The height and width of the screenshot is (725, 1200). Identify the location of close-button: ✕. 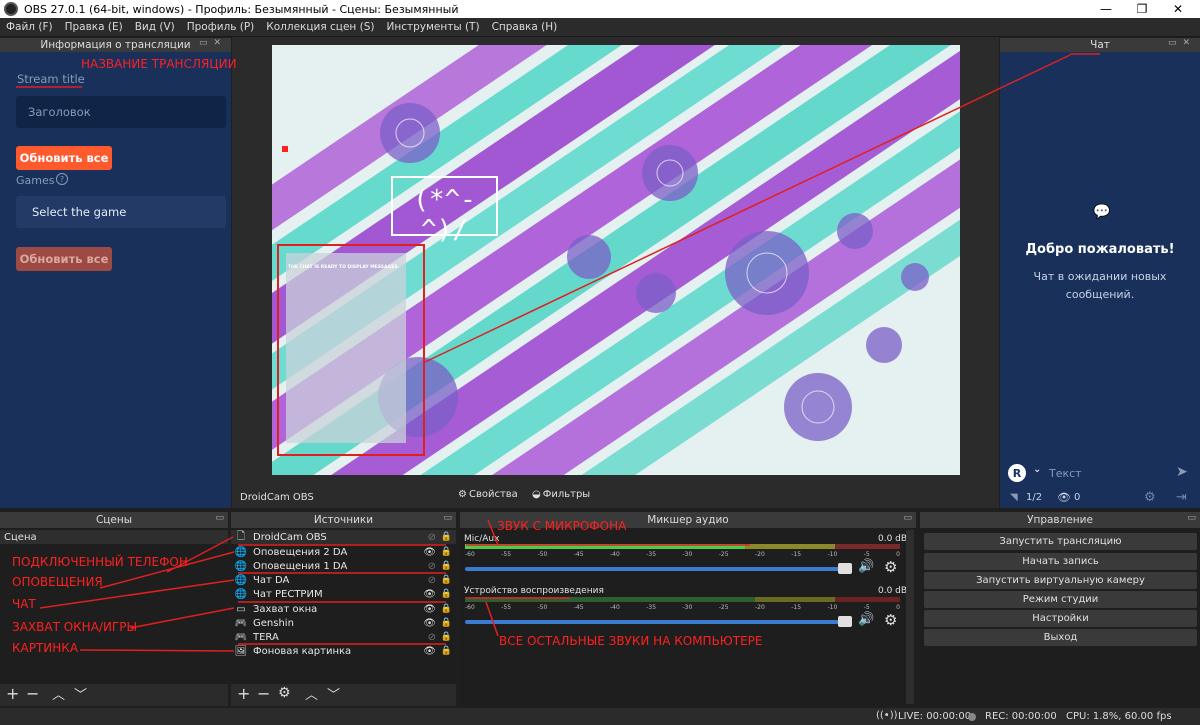
(1178, 9).